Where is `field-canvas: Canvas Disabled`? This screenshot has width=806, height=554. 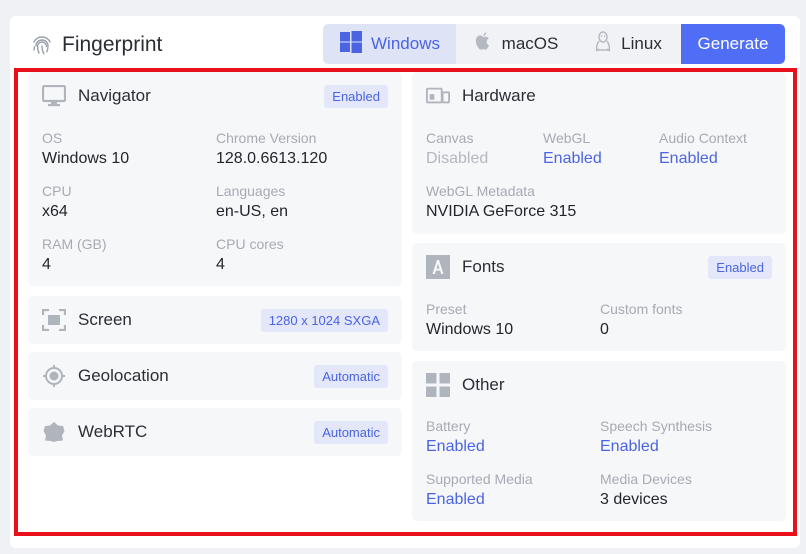
field-canvas: Canvas Disabled is located at coordinates (457, 149).